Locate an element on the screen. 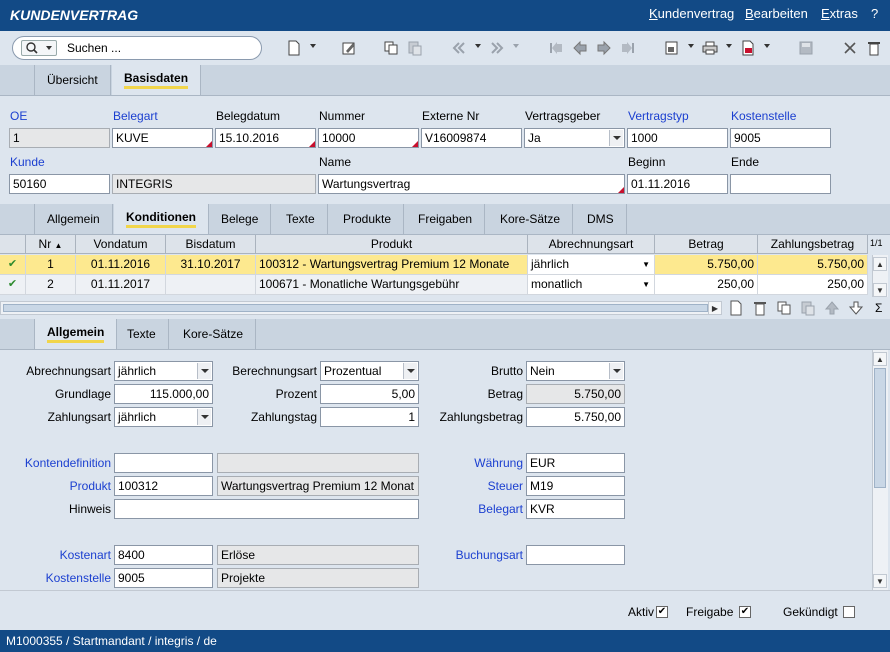  kostenstelle-detail-field: 9005 is located at coordinates (163, 578).